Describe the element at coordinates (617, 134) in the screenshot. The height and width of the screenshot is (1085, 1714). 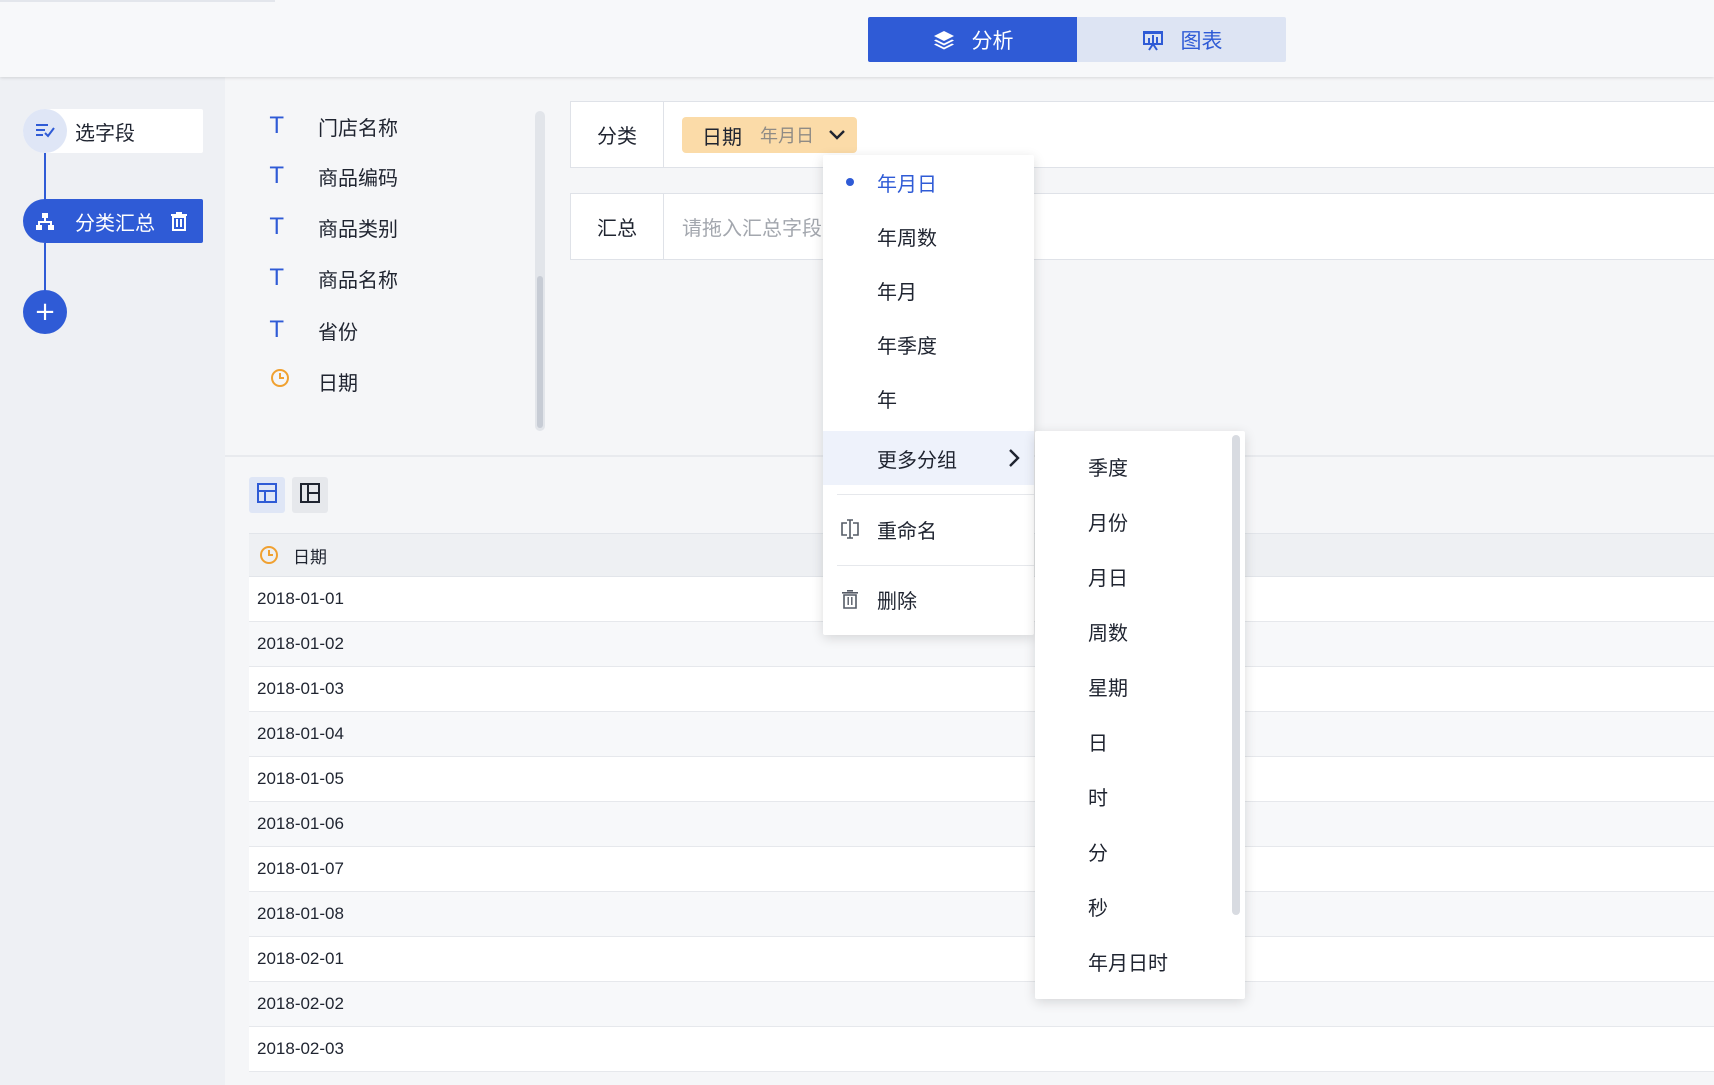
I see `category-zone-label: 分类` at that location.